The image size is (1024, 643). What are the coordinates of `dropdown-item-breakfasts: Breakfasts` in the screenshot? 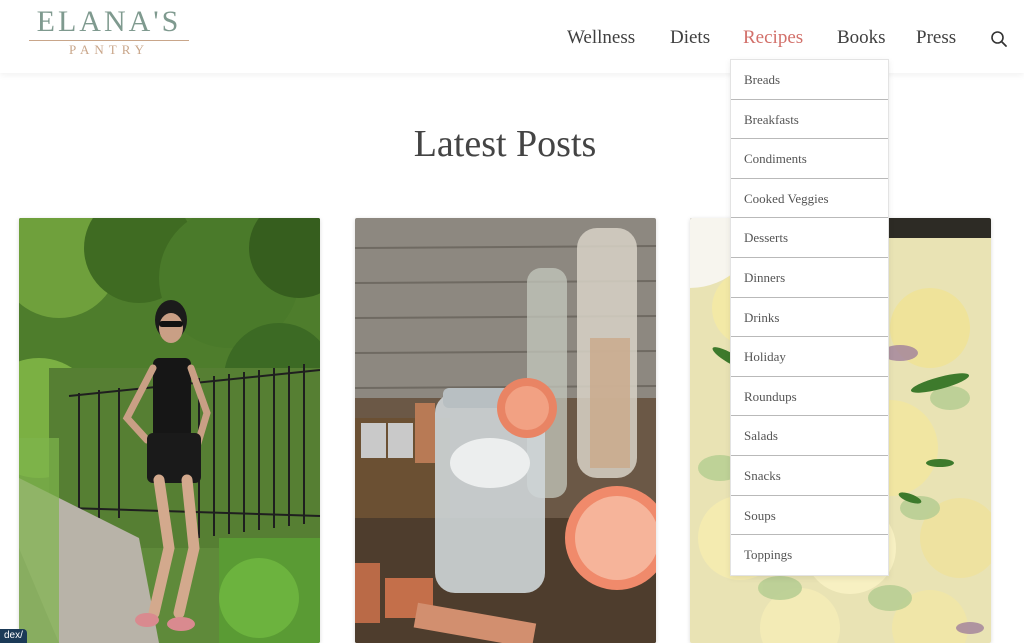 It's located at (809, 120).